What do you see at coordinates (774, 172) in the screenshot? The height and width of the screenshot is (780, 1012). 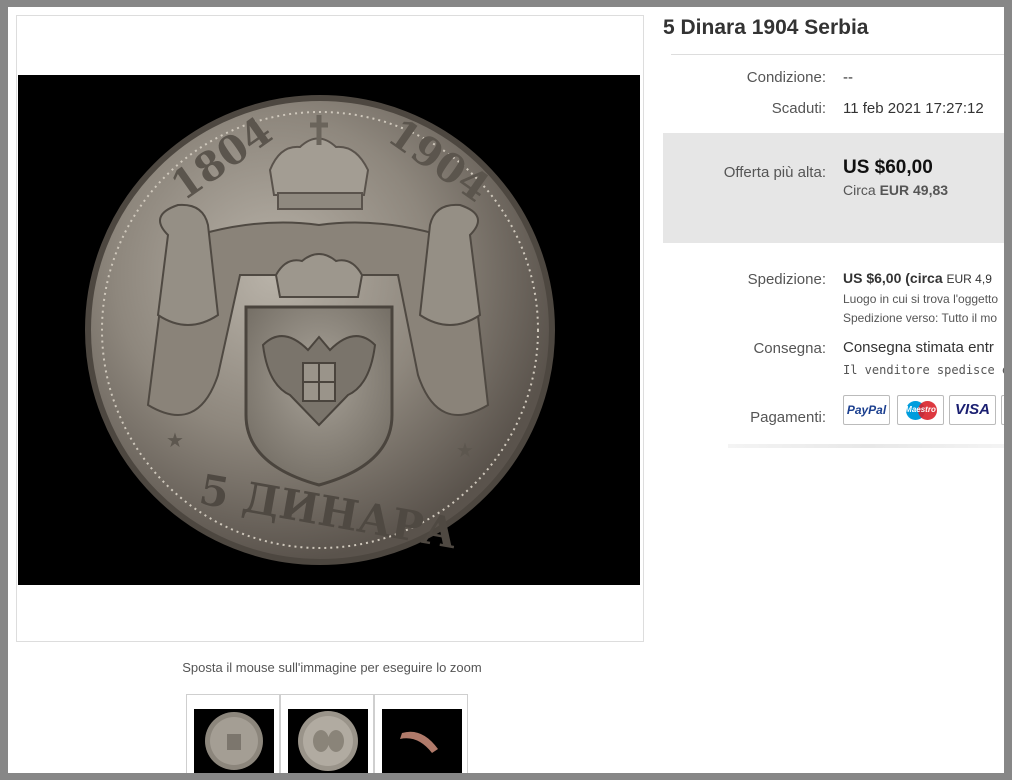 I see `bid-label: Offerta più alta:` at bounding box center [774, 172].